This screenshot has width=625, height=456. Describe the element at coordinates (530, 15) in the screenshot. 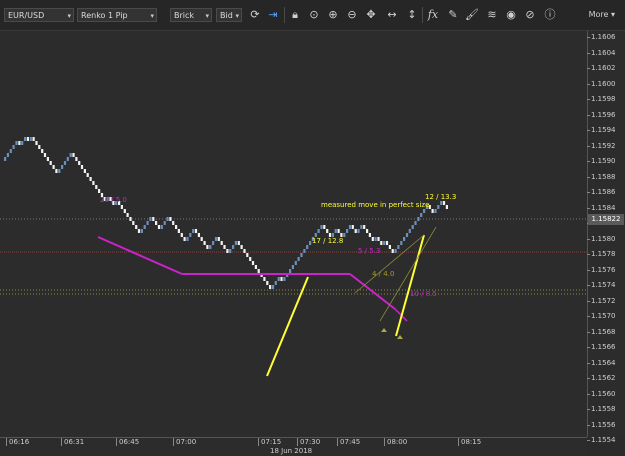

I see `hide-icon: ⊘` at that location.